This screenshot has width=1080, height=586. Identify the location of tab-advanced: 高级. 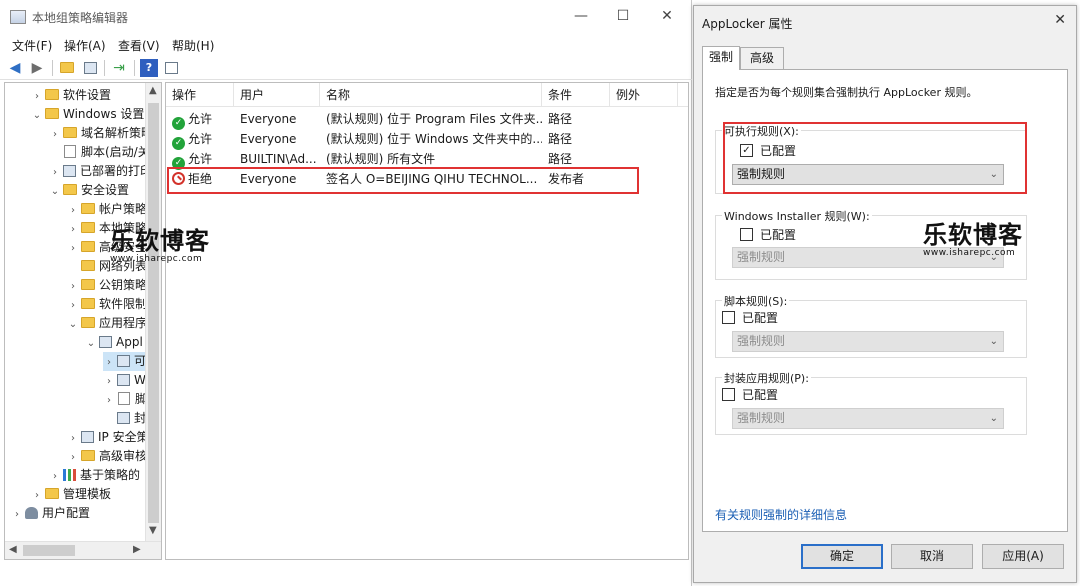
(762, 58).